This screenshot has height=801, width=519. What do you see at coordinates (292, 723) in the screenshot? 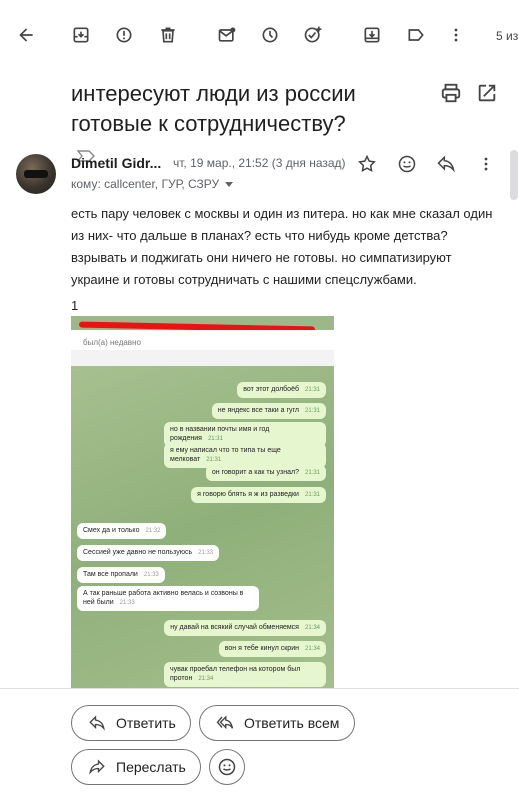
I see `reply-all-label: Ответить всем` at bounding box center [292, 723].